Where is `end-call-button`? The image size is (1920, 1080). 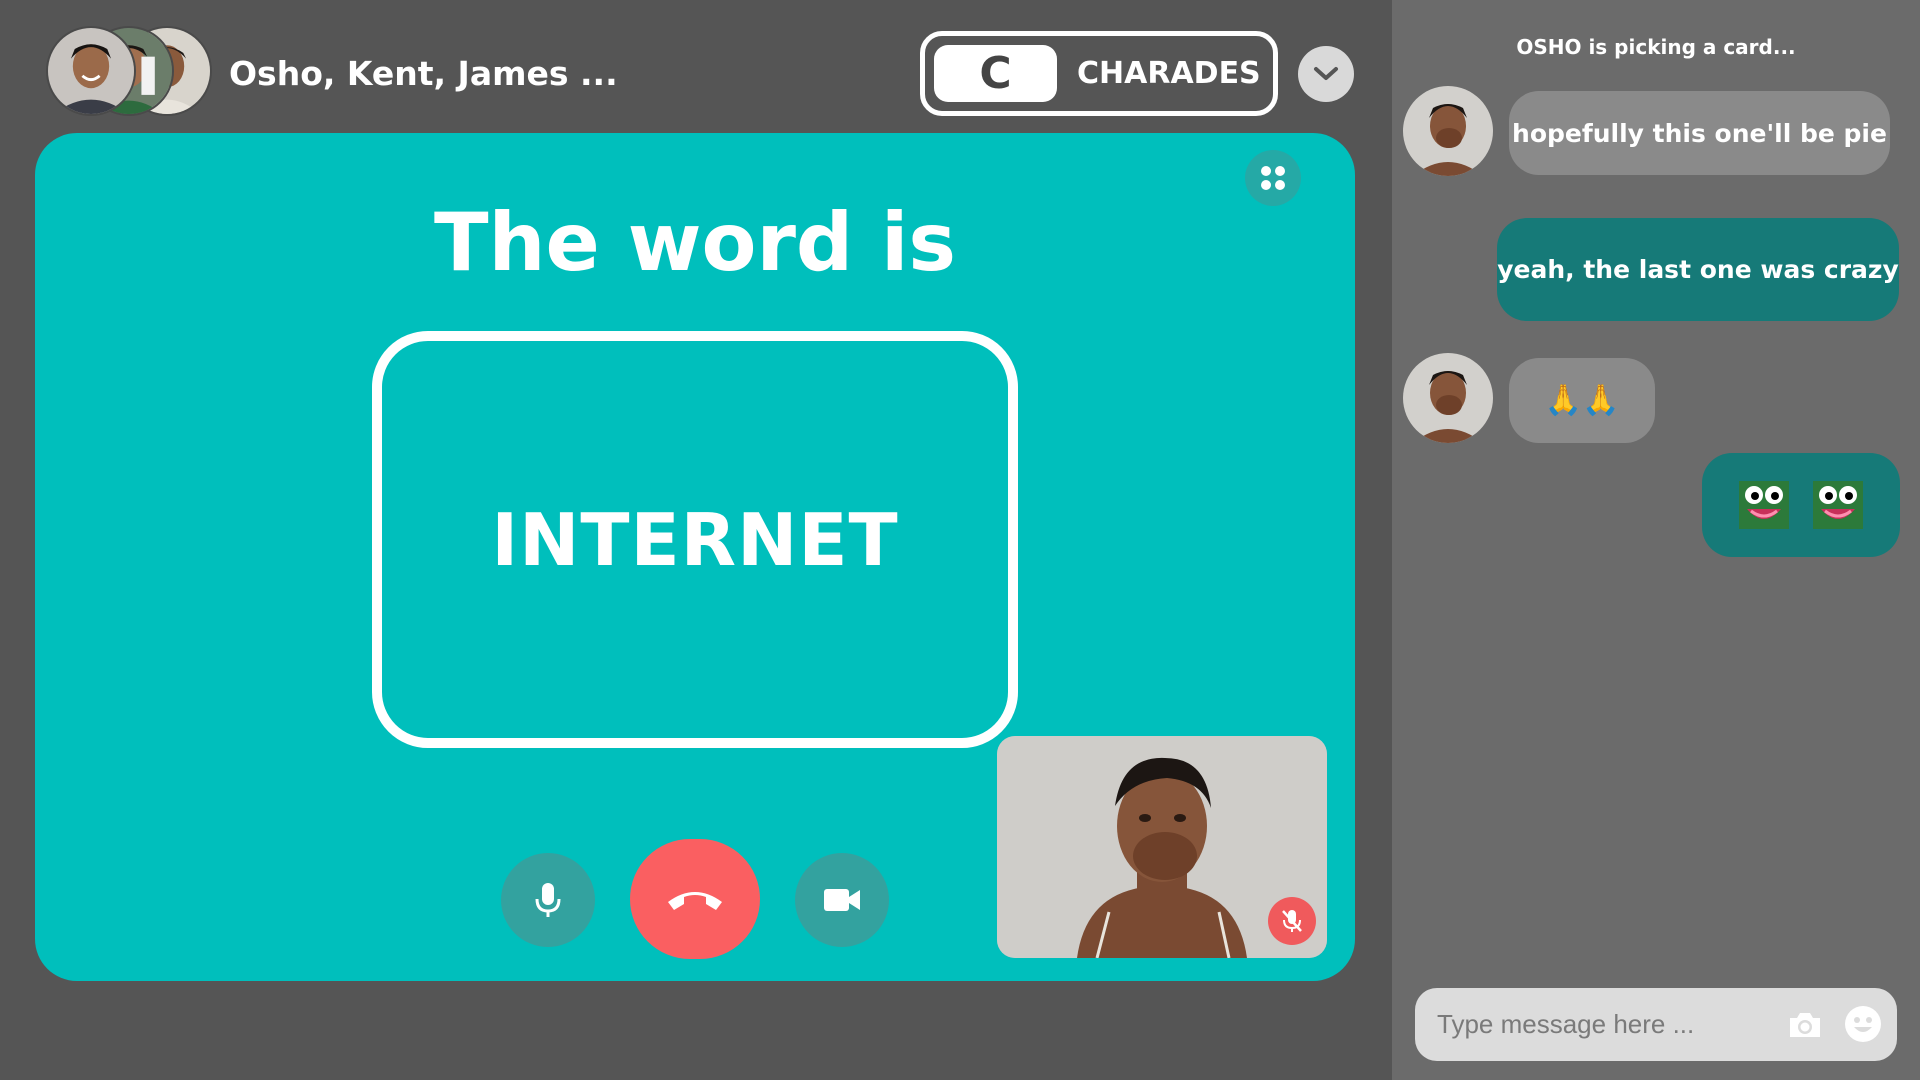 end-call-button is located at coordinates (695, 899).